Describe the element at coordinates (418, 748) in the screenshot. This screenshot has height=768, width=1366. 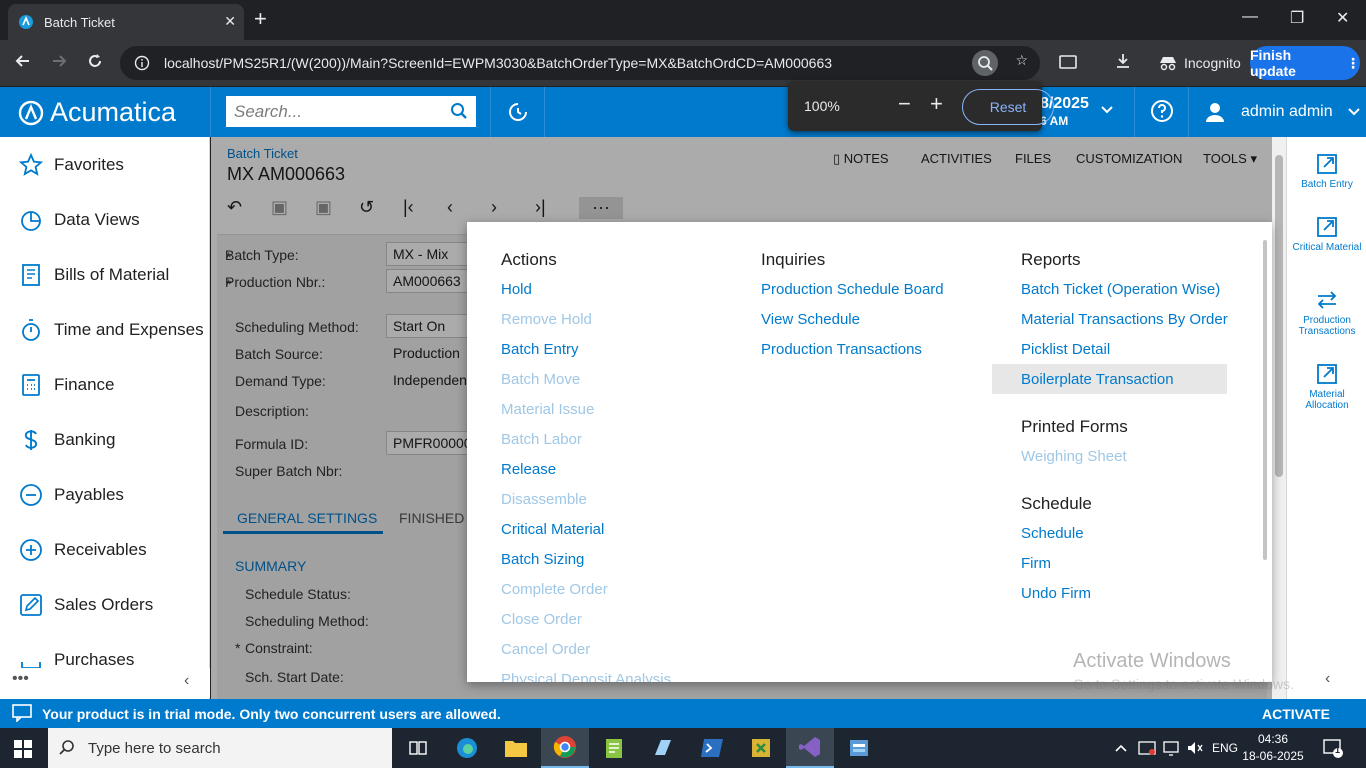
I see `task-view-icon` at that location.